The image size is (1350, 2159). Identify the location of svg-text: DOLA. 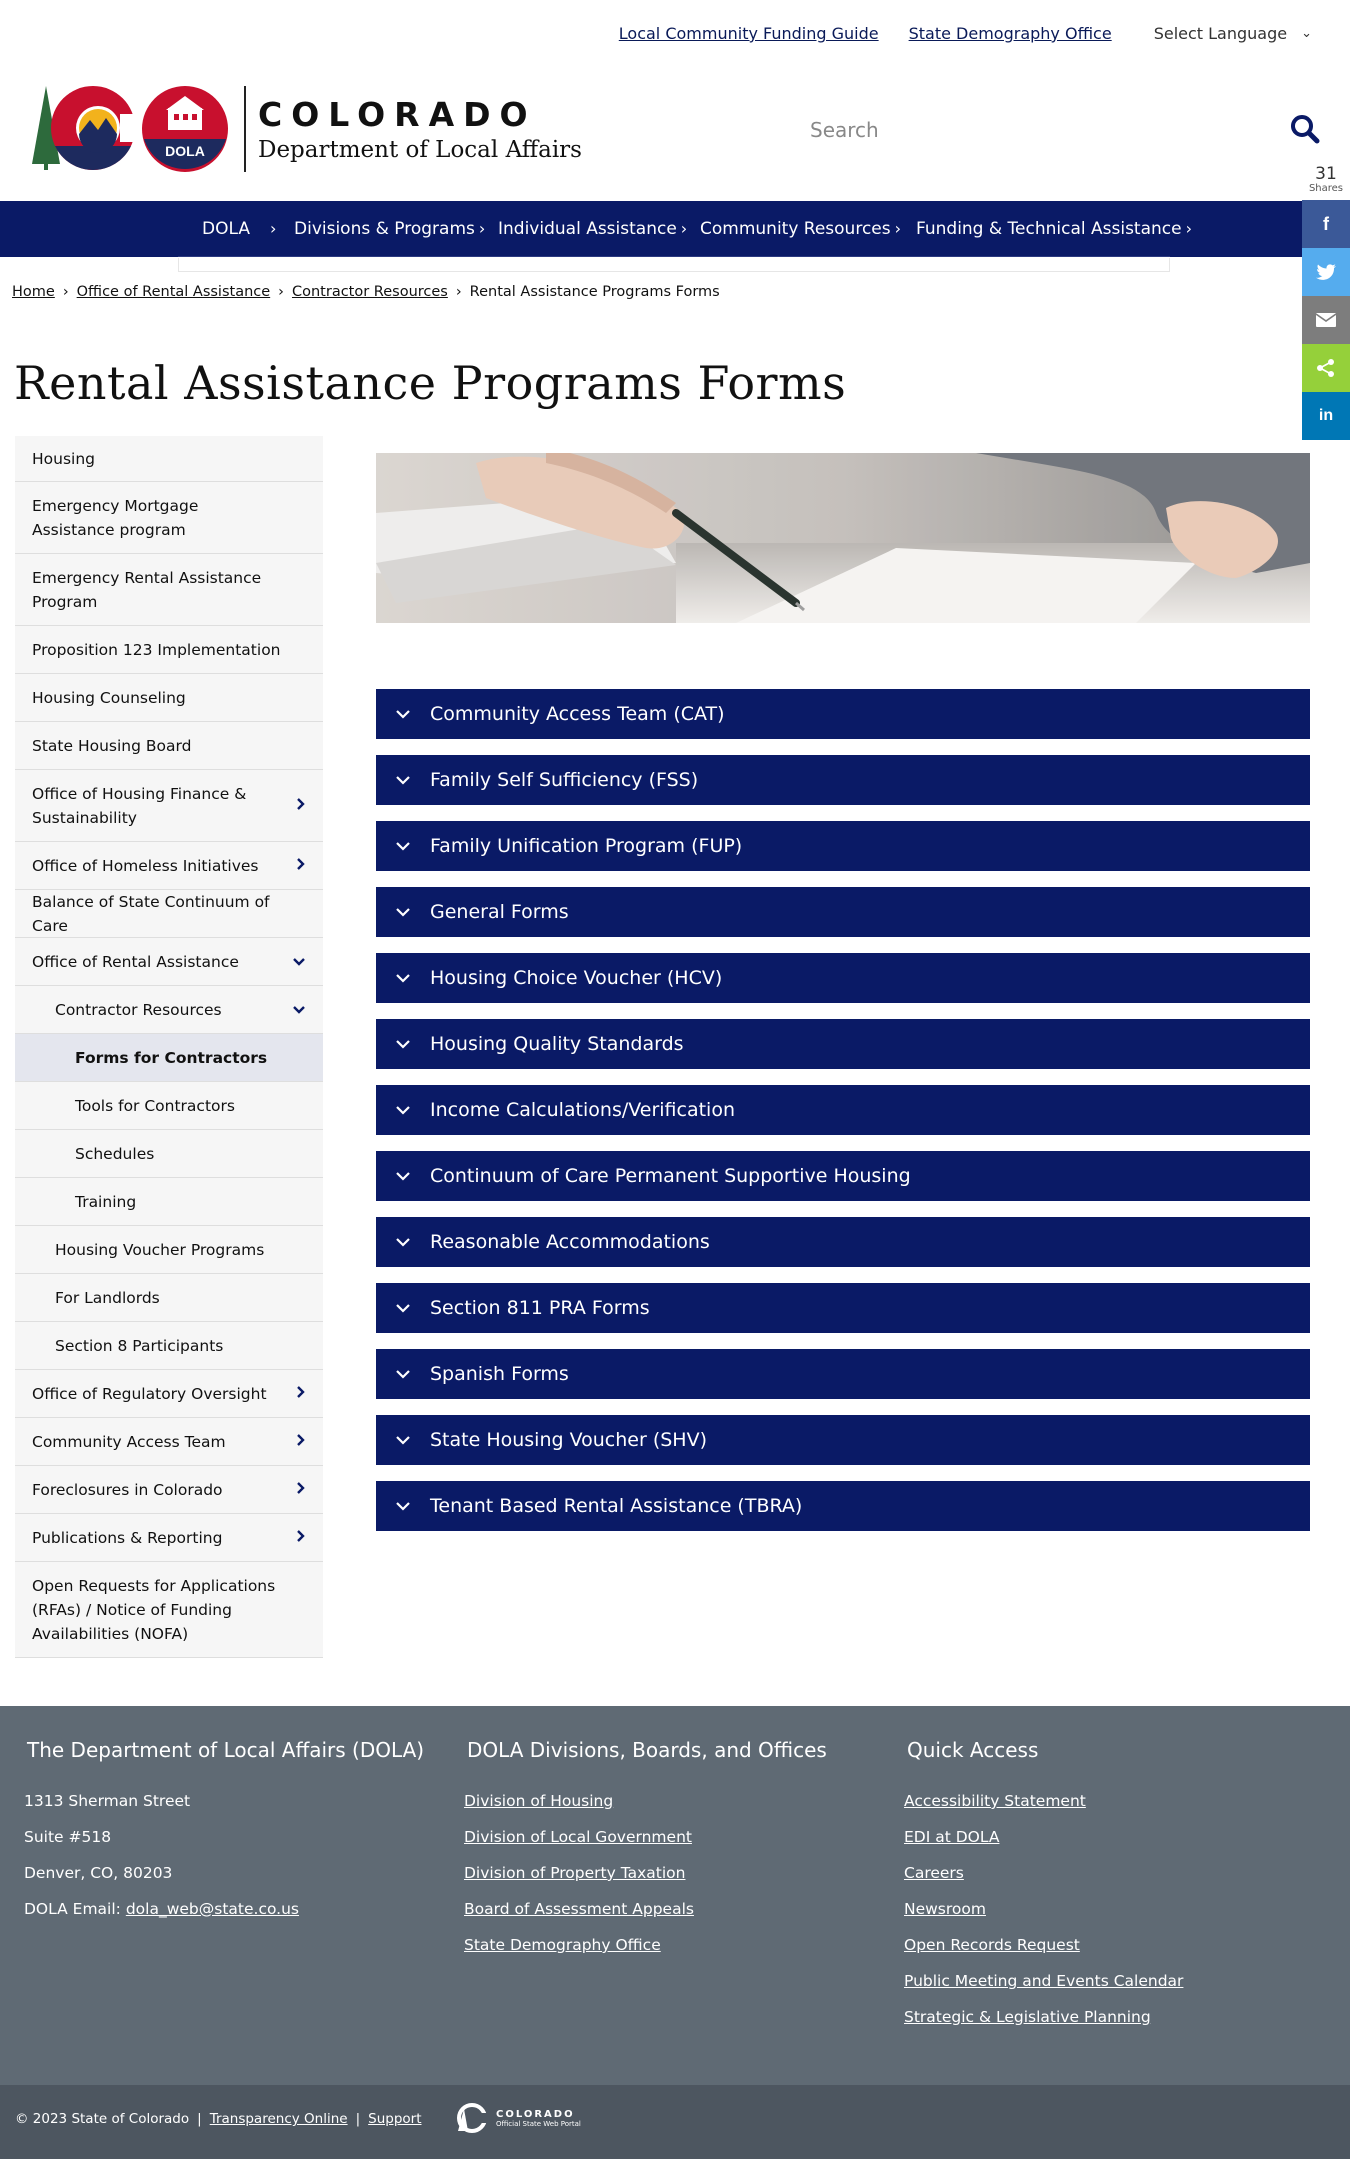
(185, 151).